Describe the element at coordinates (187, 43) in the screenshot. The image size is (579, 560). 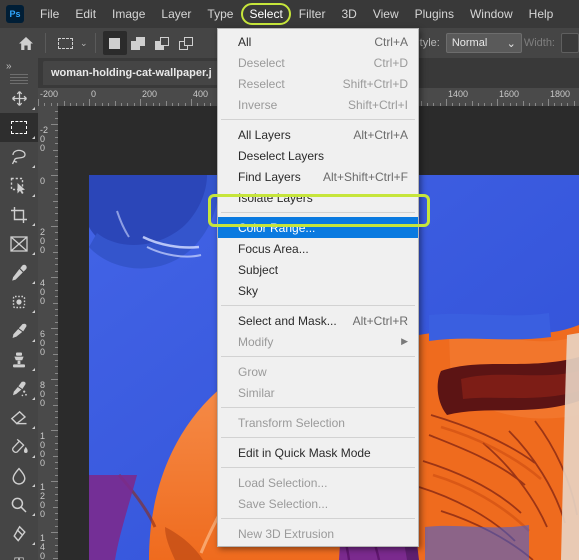
I see `intersect-selection-icon` at that location.